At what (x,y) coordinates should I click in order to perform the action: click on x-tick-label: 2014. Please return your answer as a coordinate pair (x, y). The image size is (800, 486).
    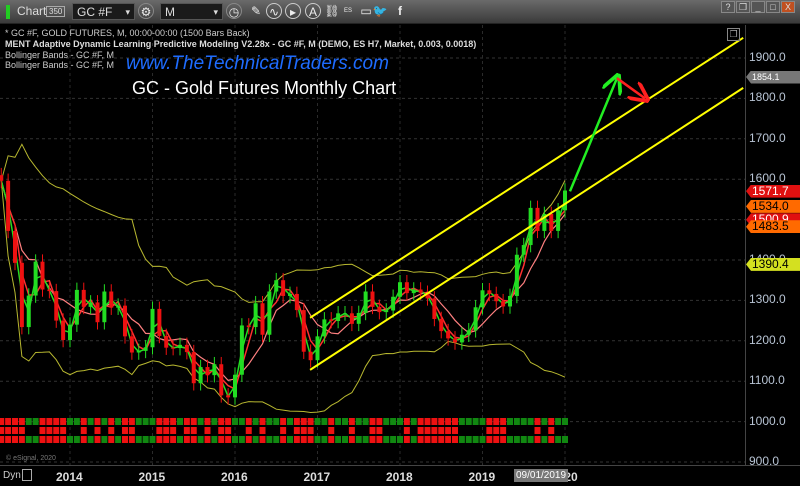
    Looking at the image, I should click on (69, 477).